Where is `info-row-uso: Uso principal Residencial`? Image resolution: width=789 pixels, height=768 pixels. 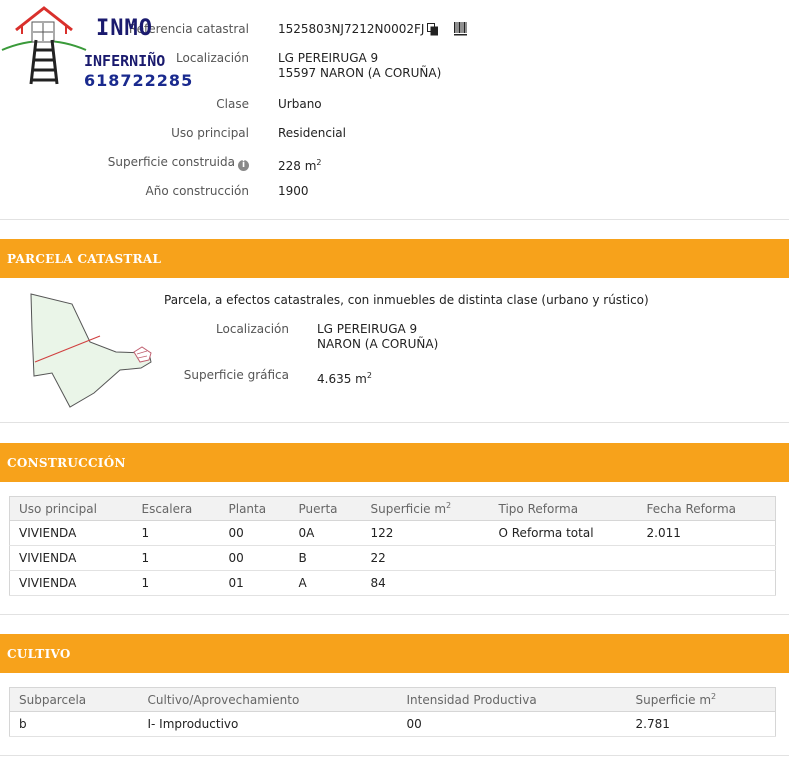 info-row-uso: Uso principal Residencial is located at coordinates (394, 136).